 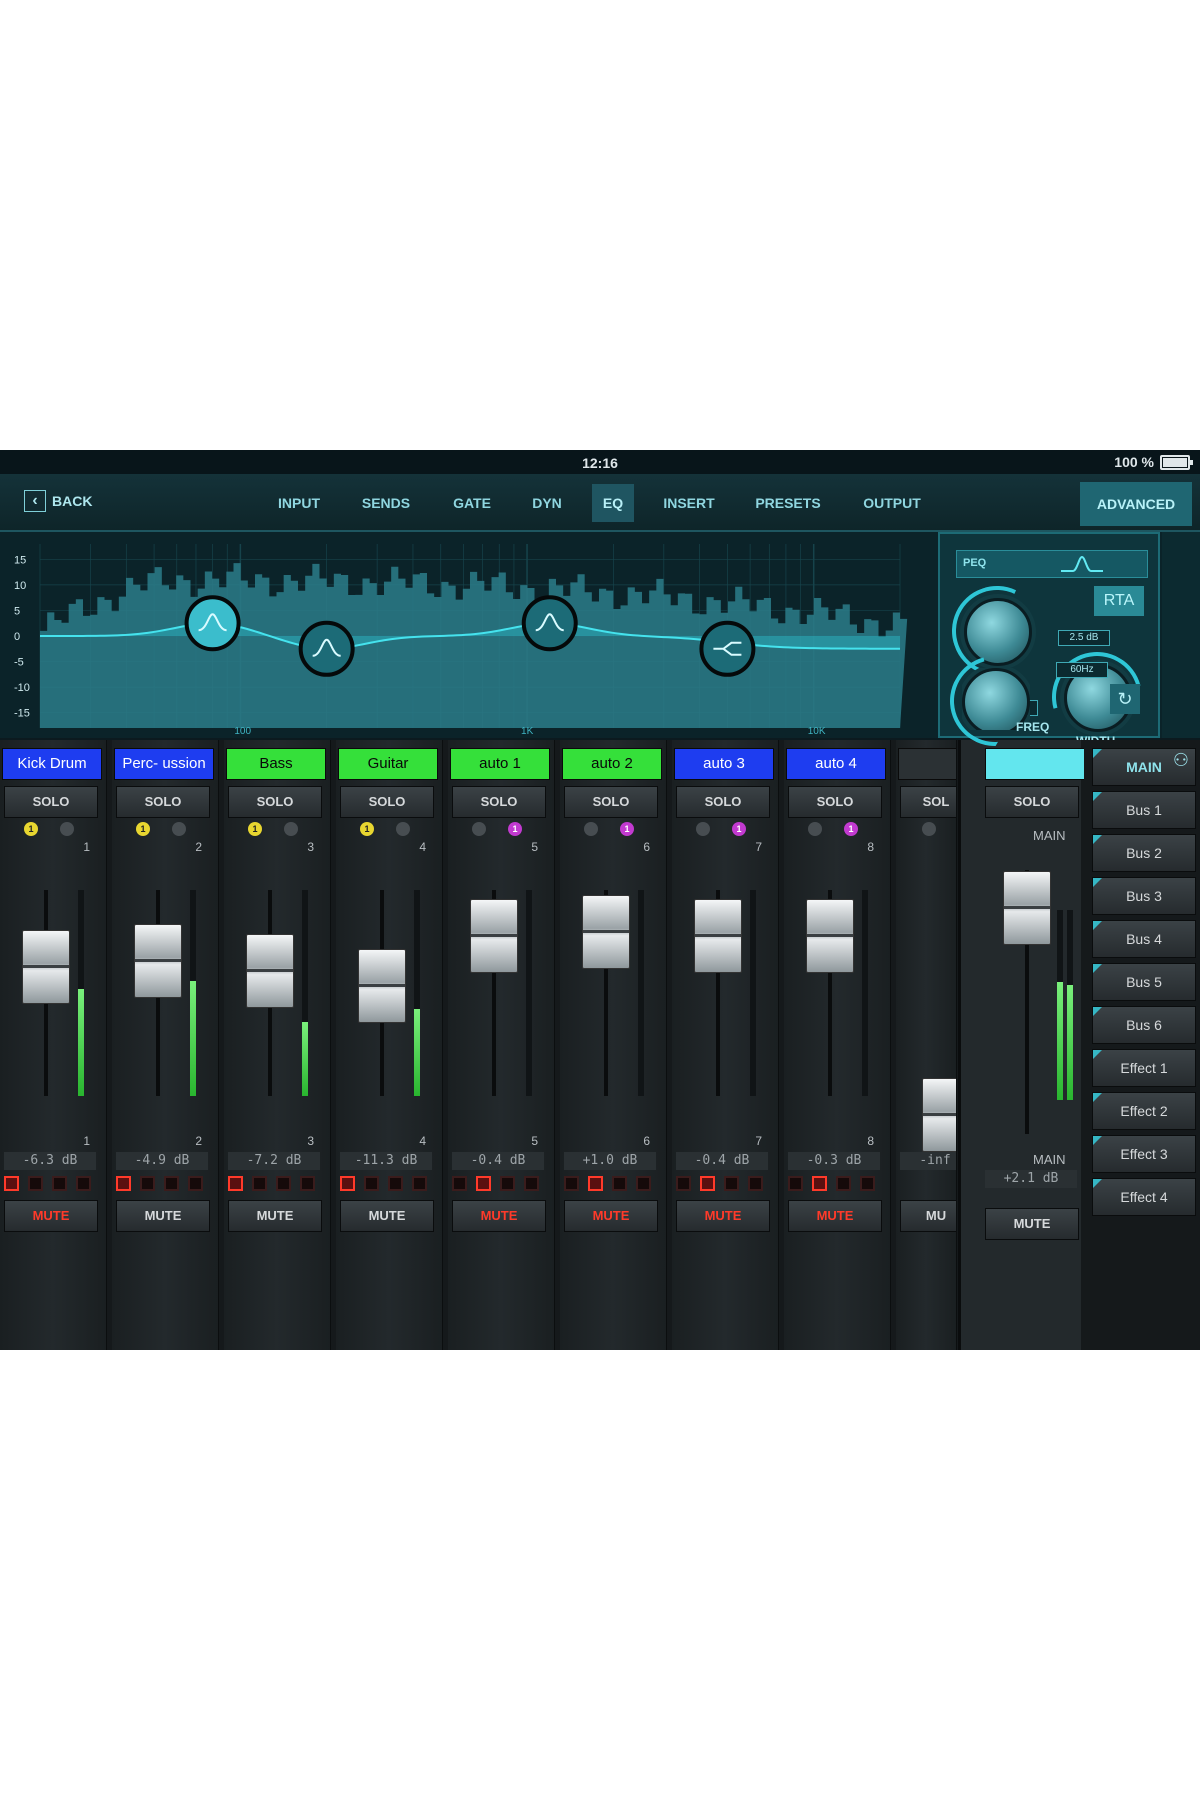 What do you see at coordinates (998, 632) in the screenshot?
I see `gain-knob` at bounding box center [998, 632].